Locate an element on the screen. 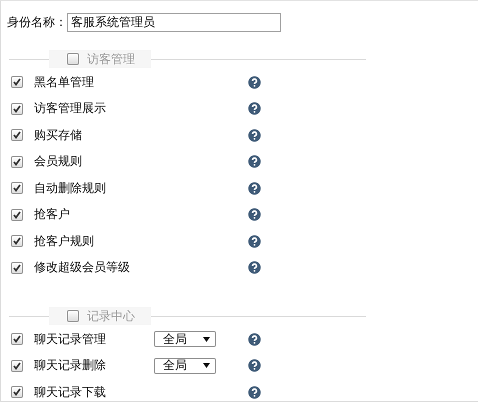 This screenshot has width=478, height=402. section-title: 记录中心 is located at coordinates (111, 316).